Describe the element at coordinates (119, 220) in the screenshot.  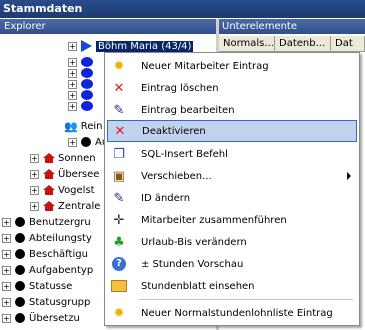
I see `merge-icon: ✛` at that location.